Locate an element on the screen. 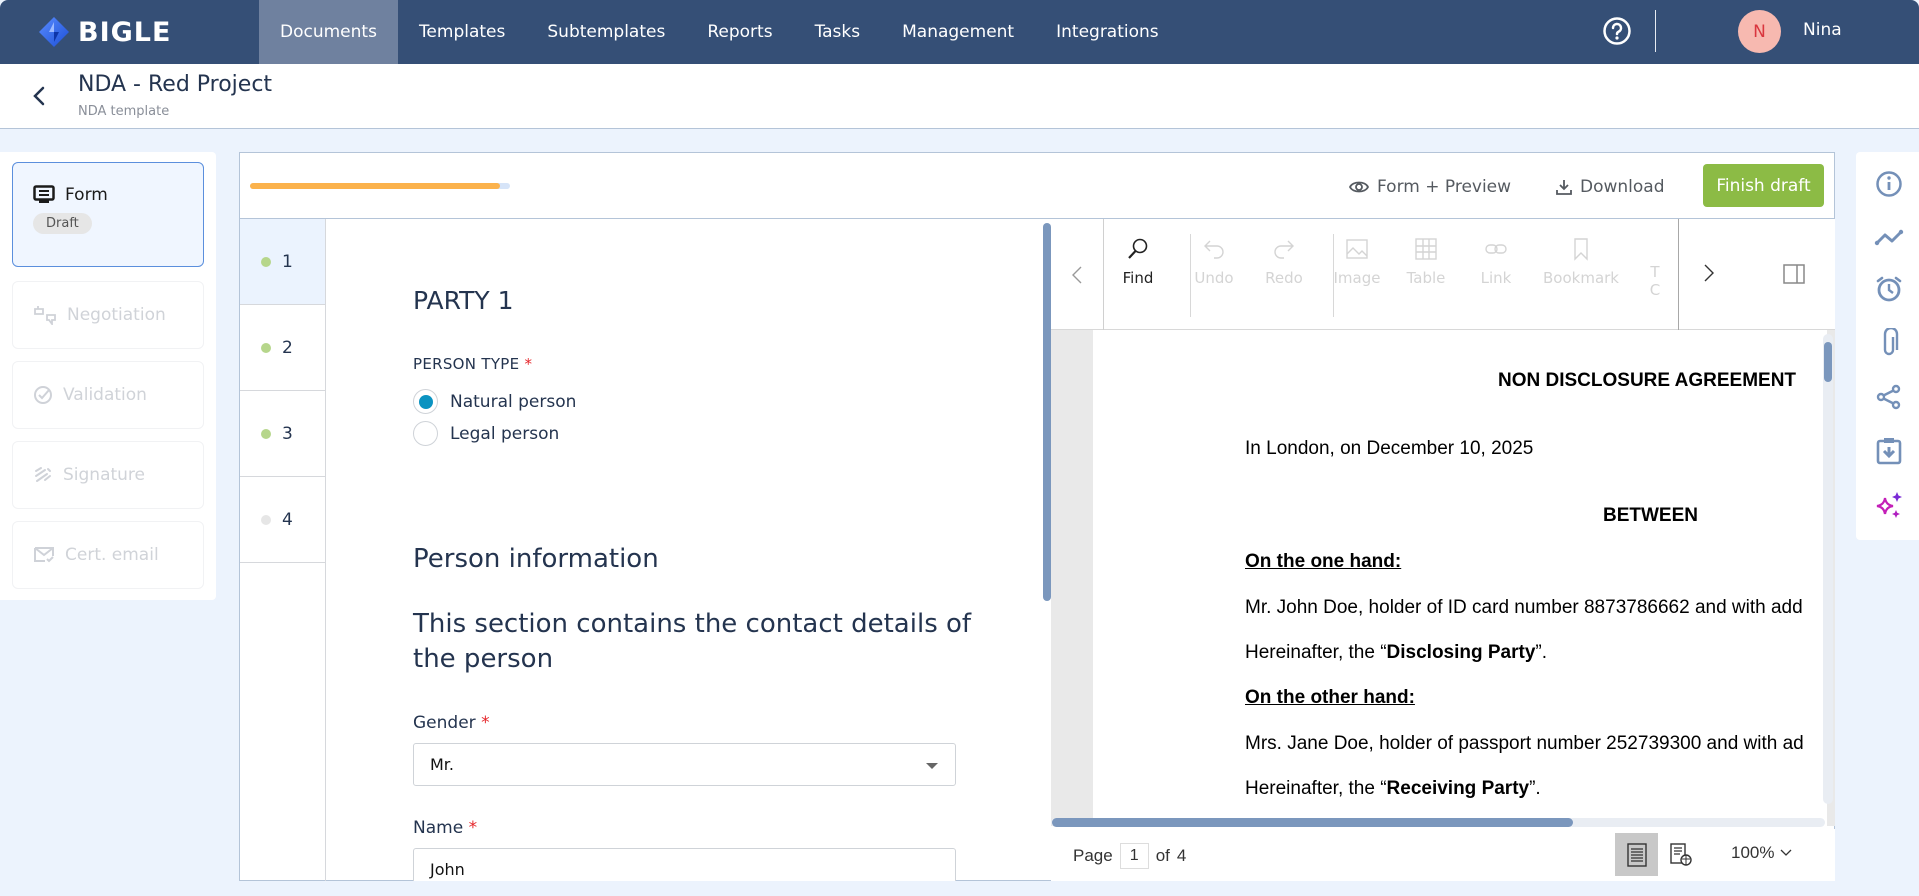 The width and height of the screenshot is (1919, 896). nav-reports: Reports is located at coordinates (739, 32).